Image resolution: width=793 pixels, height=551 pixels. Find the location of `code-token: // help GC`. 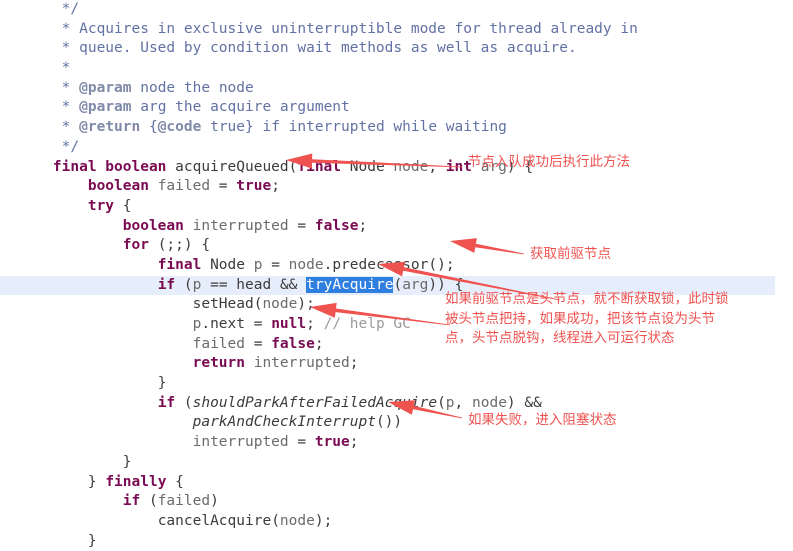

code-token: // help GC is located at coordinates (367, 324).